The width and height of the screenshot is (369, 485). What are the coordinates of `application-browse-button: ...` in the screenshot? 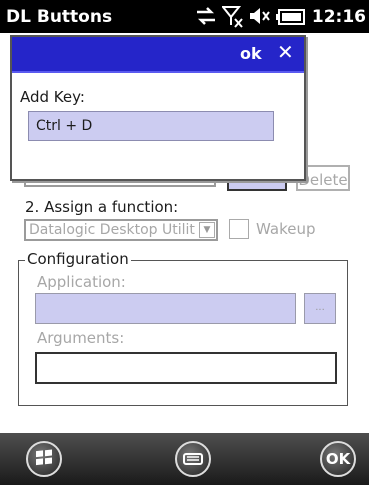 It's located at (320, 308).